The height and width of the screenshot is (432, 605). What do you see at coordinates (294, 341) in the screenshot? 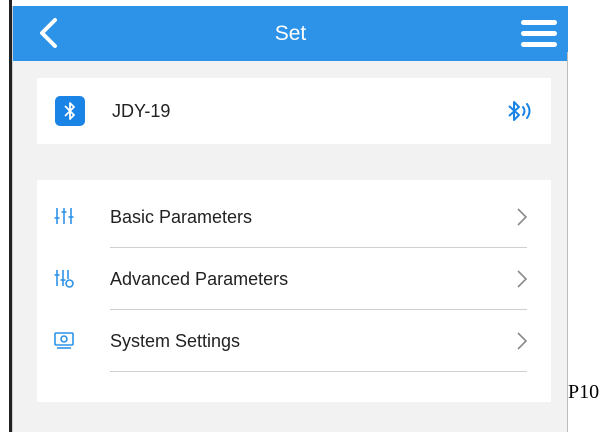
I see `settings-item-system-settings: System Settings` at bounding box center [294, 341].